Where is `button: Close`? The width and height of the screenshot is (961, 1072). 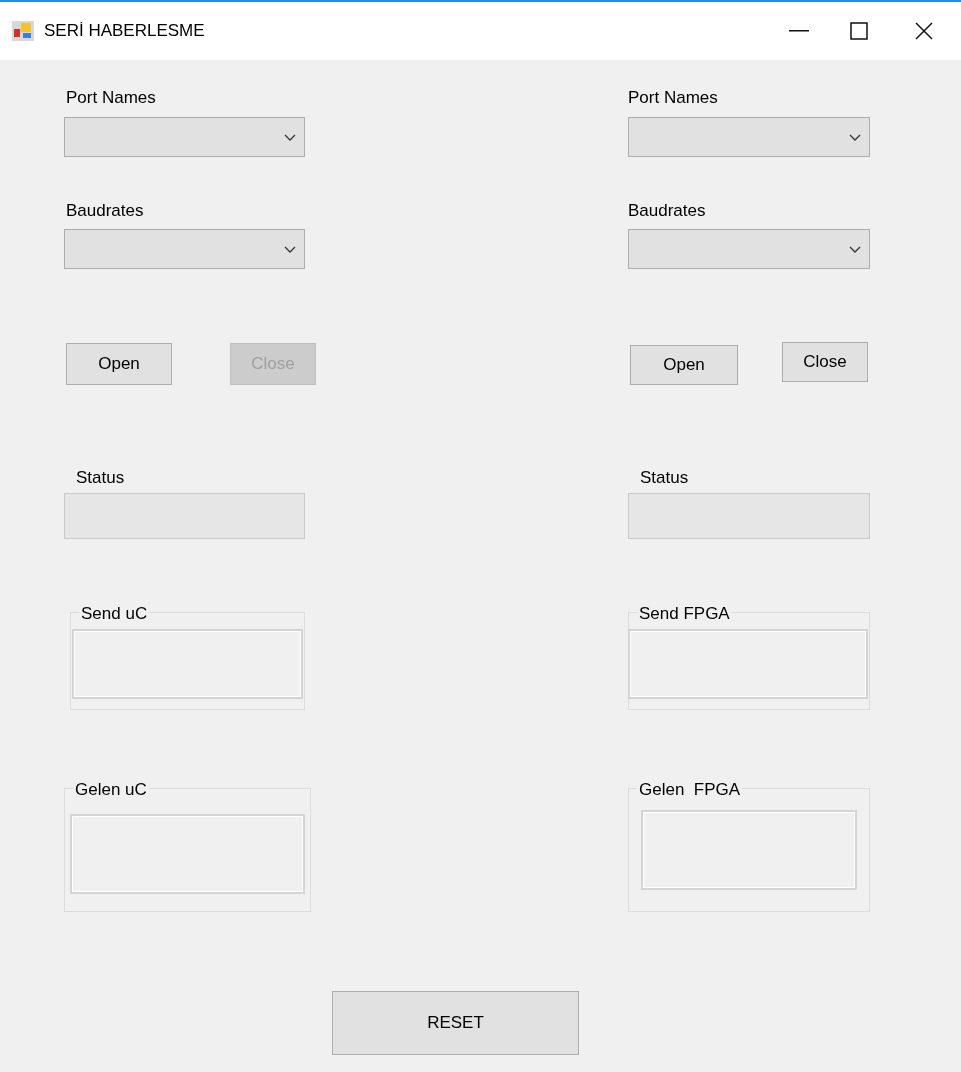 button: Close is located at coordinates (825, 362).